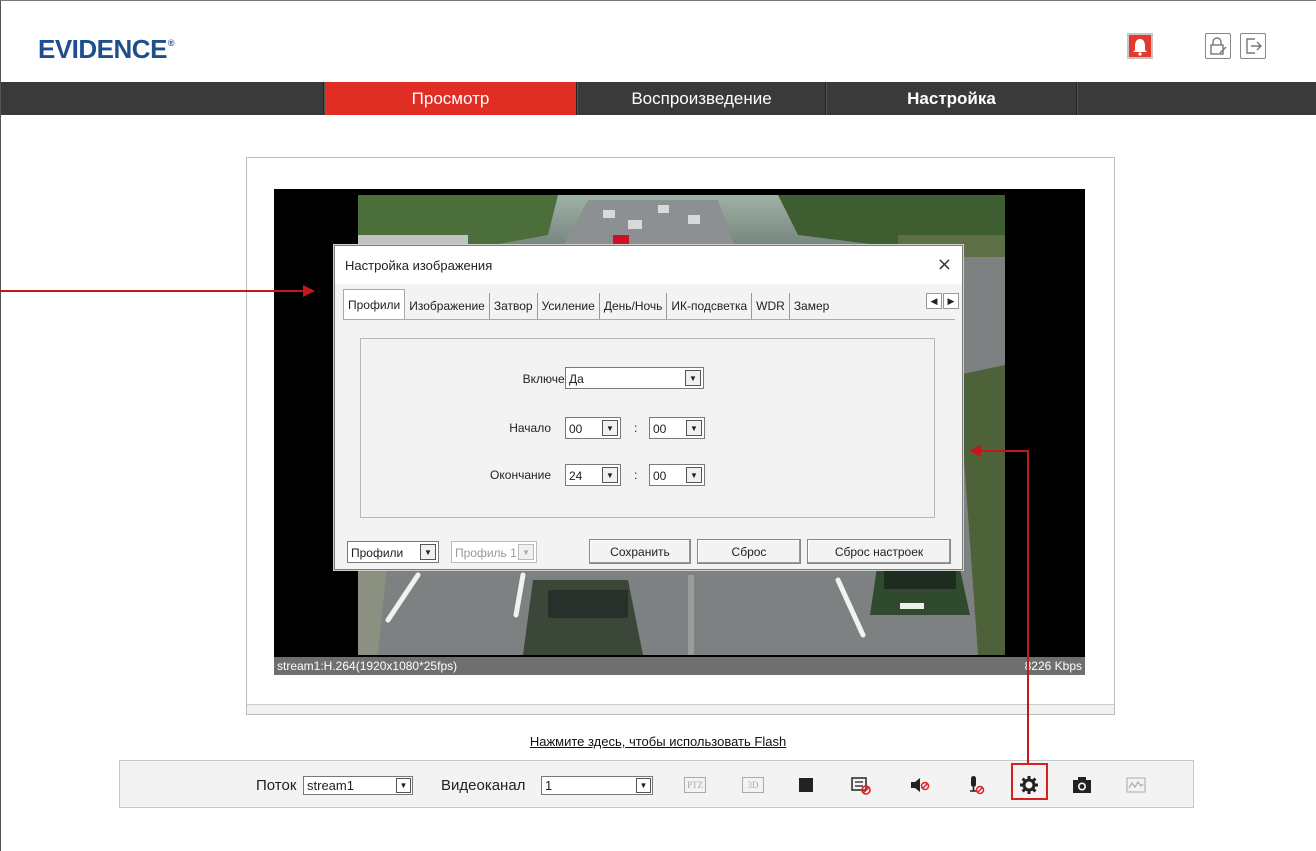 This screenshot has width=1316, height=851. I want to click on enabled-label: Включено, so click(550, 379).